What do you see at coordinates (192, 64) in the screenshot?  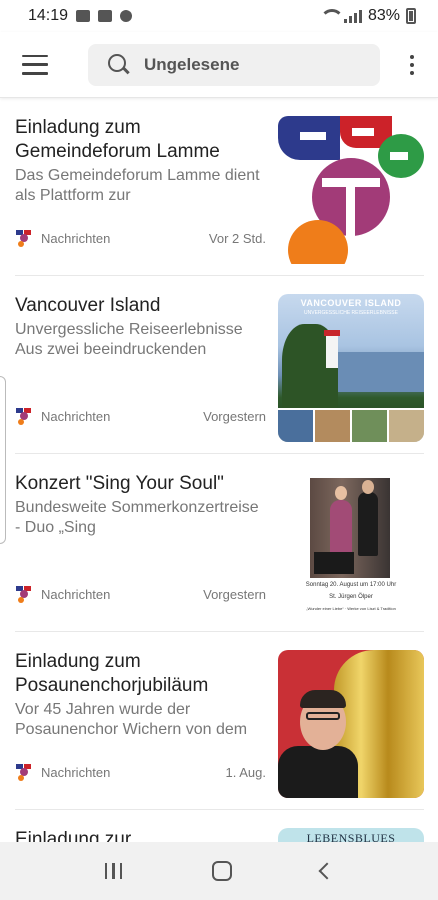 I see `search-label: Ungelesene` at bounding box center [192, 64].